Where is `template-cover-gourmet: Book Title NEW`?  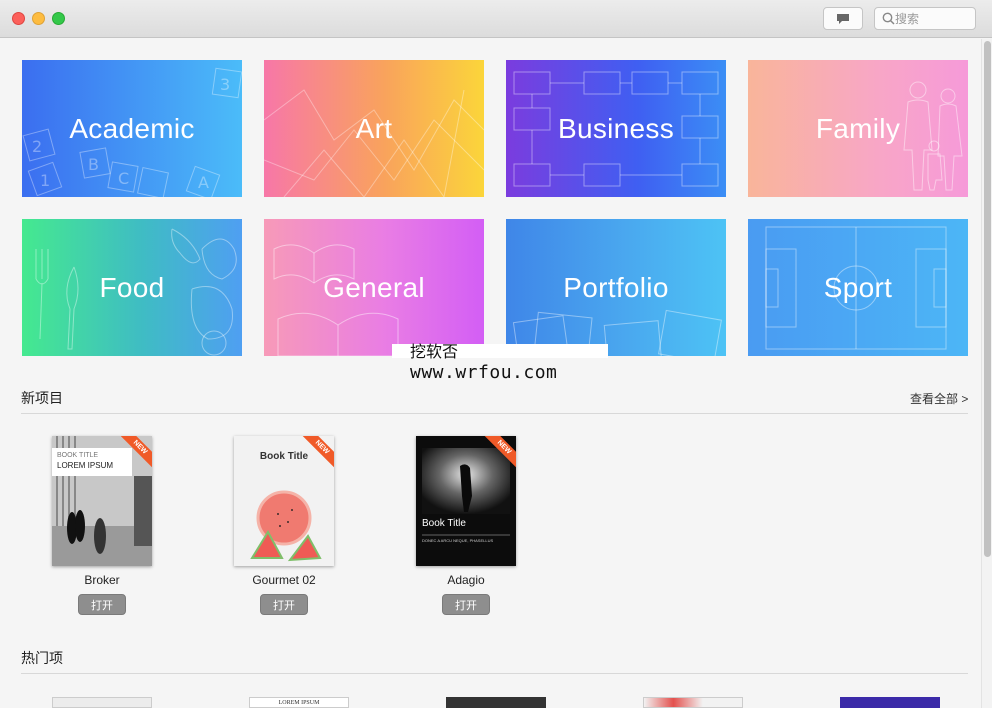 template-cover-gourmet: Book Title NEW is located at coordinates (284, 501).